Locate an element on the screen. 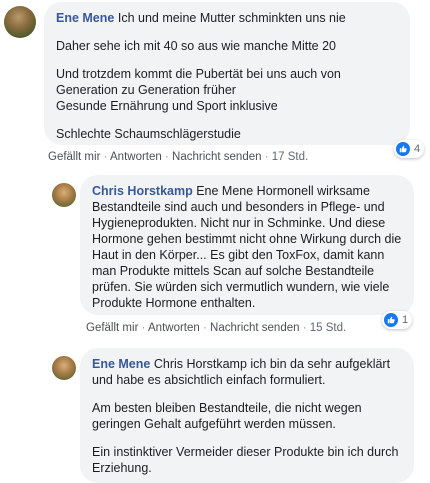 This screenshot has height=483, width=430. timestamp: 15 Std. is located at coordinates (328, 328).